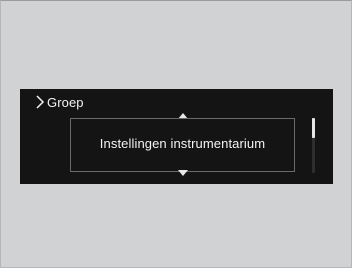  I want to click on menu-item-selected: Instellingen instrumentarium, so click(182, 145).